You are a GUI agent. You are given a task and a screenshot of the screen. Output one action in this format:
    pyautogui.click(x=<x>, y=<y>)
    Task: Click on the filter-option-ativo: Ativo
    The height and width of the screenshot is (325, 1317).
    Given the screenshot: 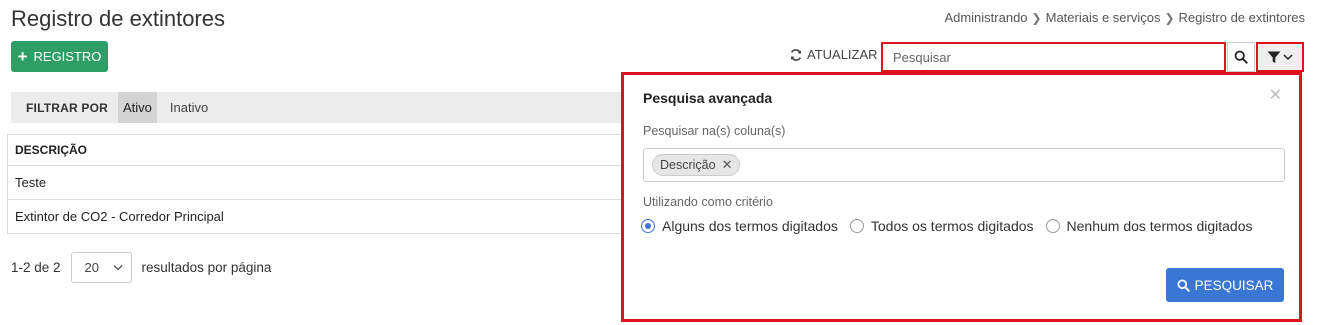 What is the action you would take?
    pyautogui.click(x=137, y=107)
    